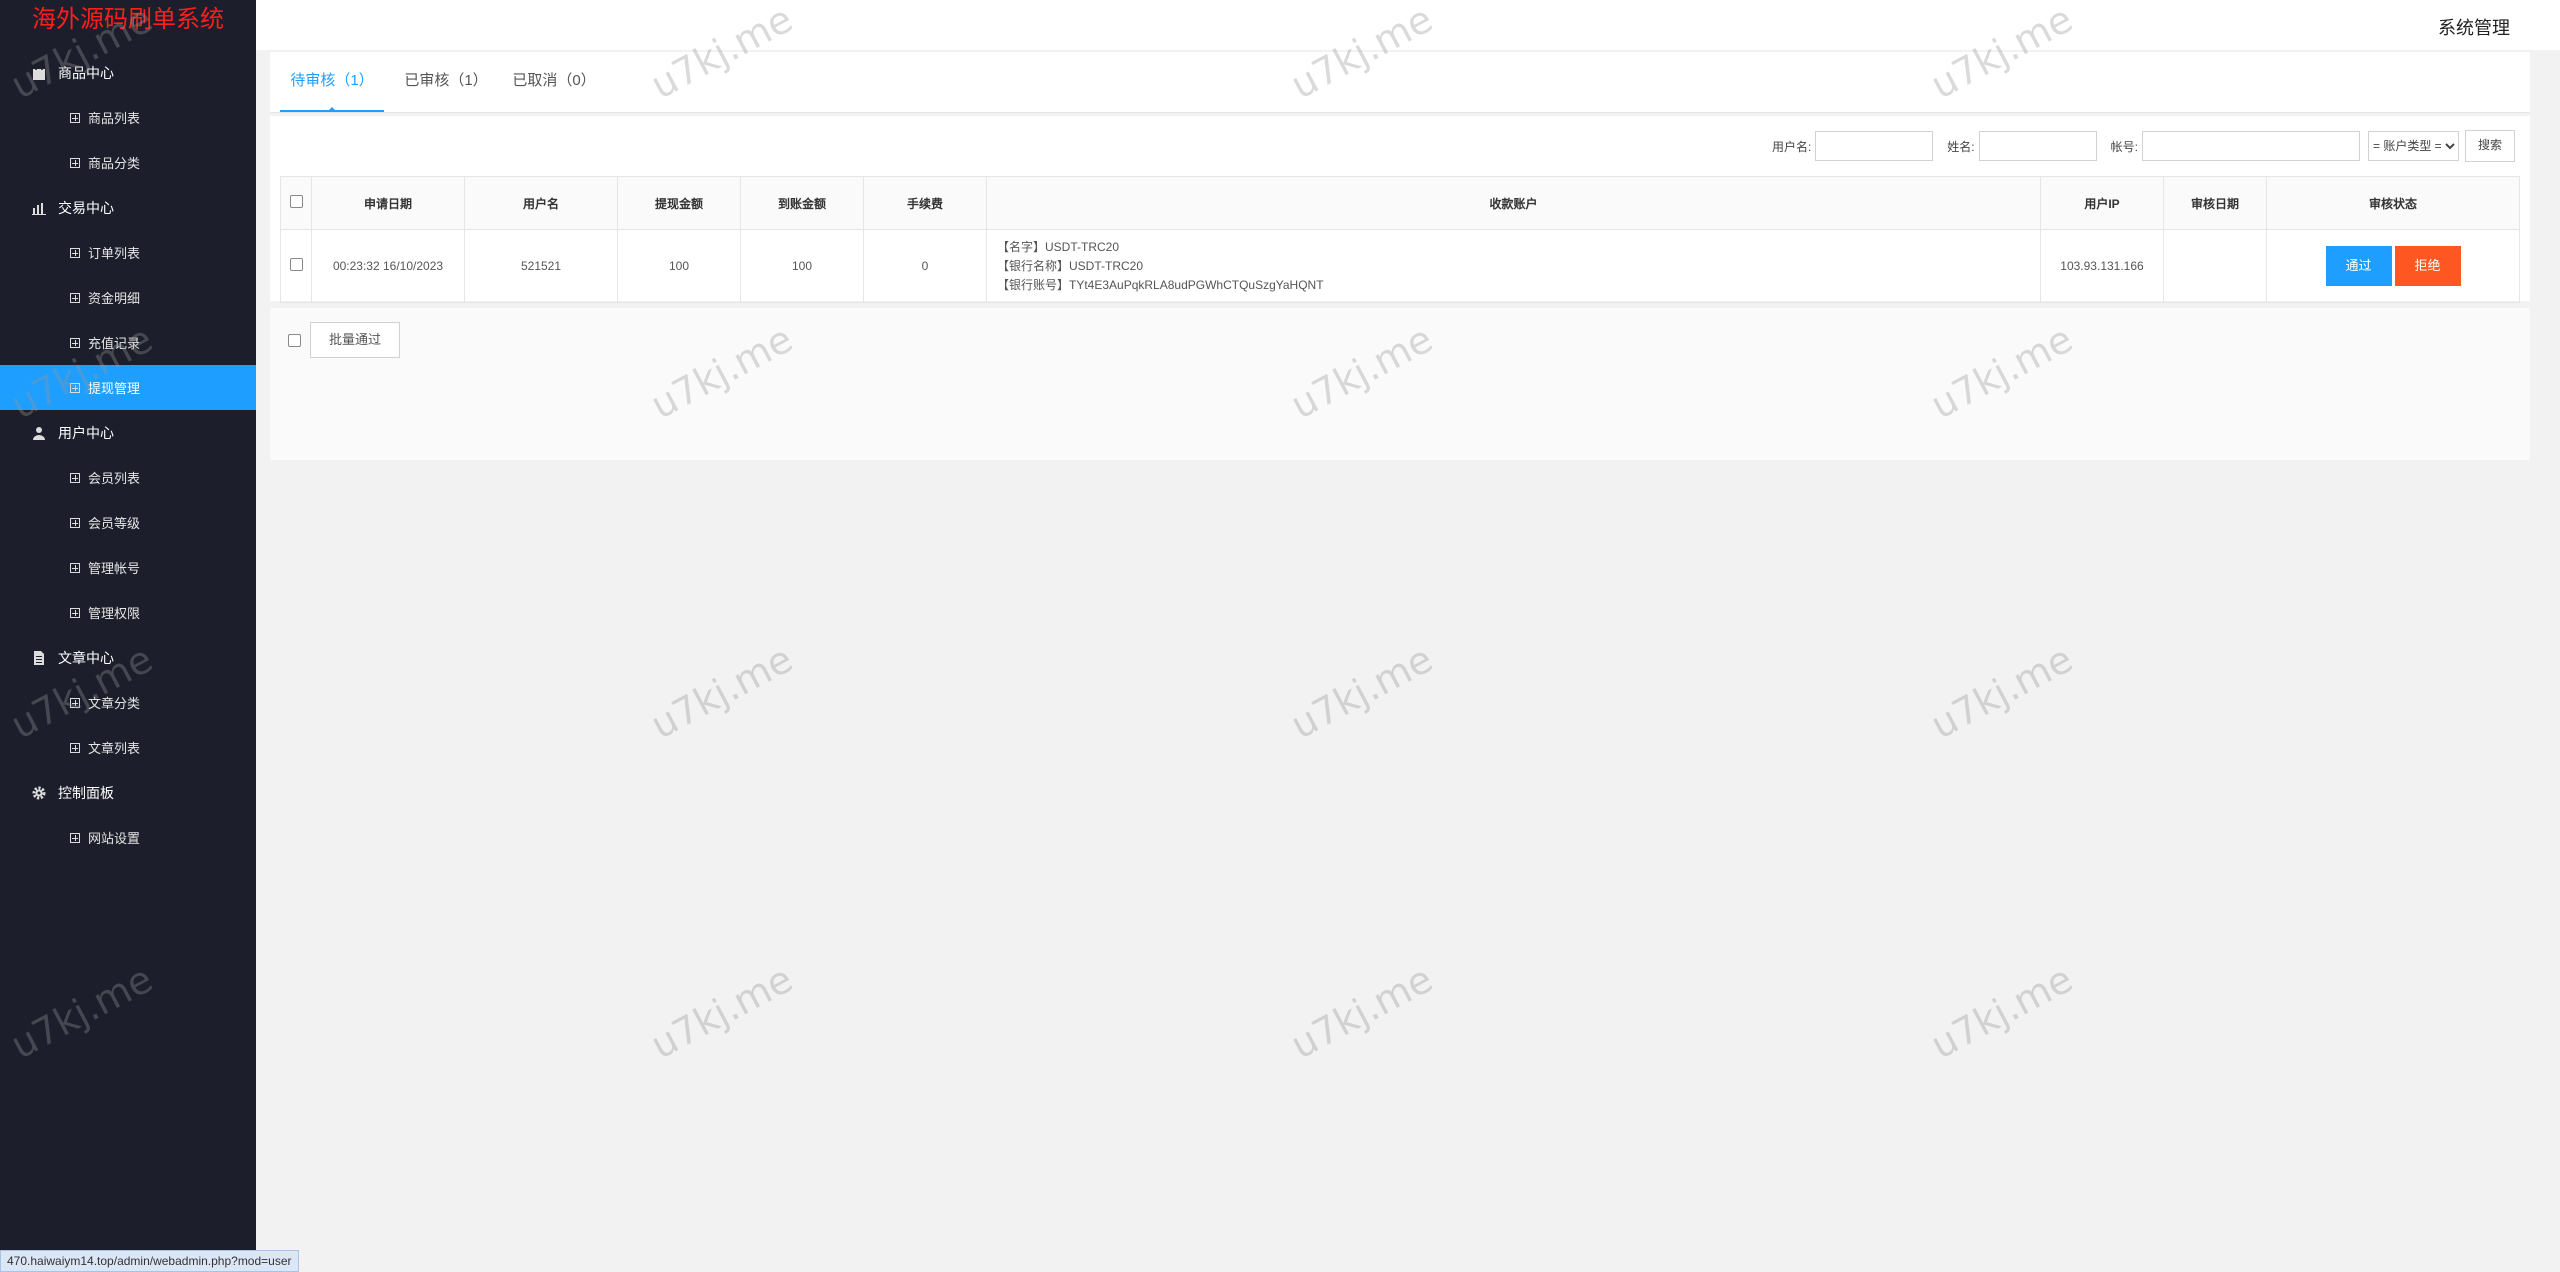 The width and height of the screenshot is (2560, 1272). Describe the element at coordinates (332, 82) in the screenshot. I see `tab-pending: 待审核（1）` at that location.